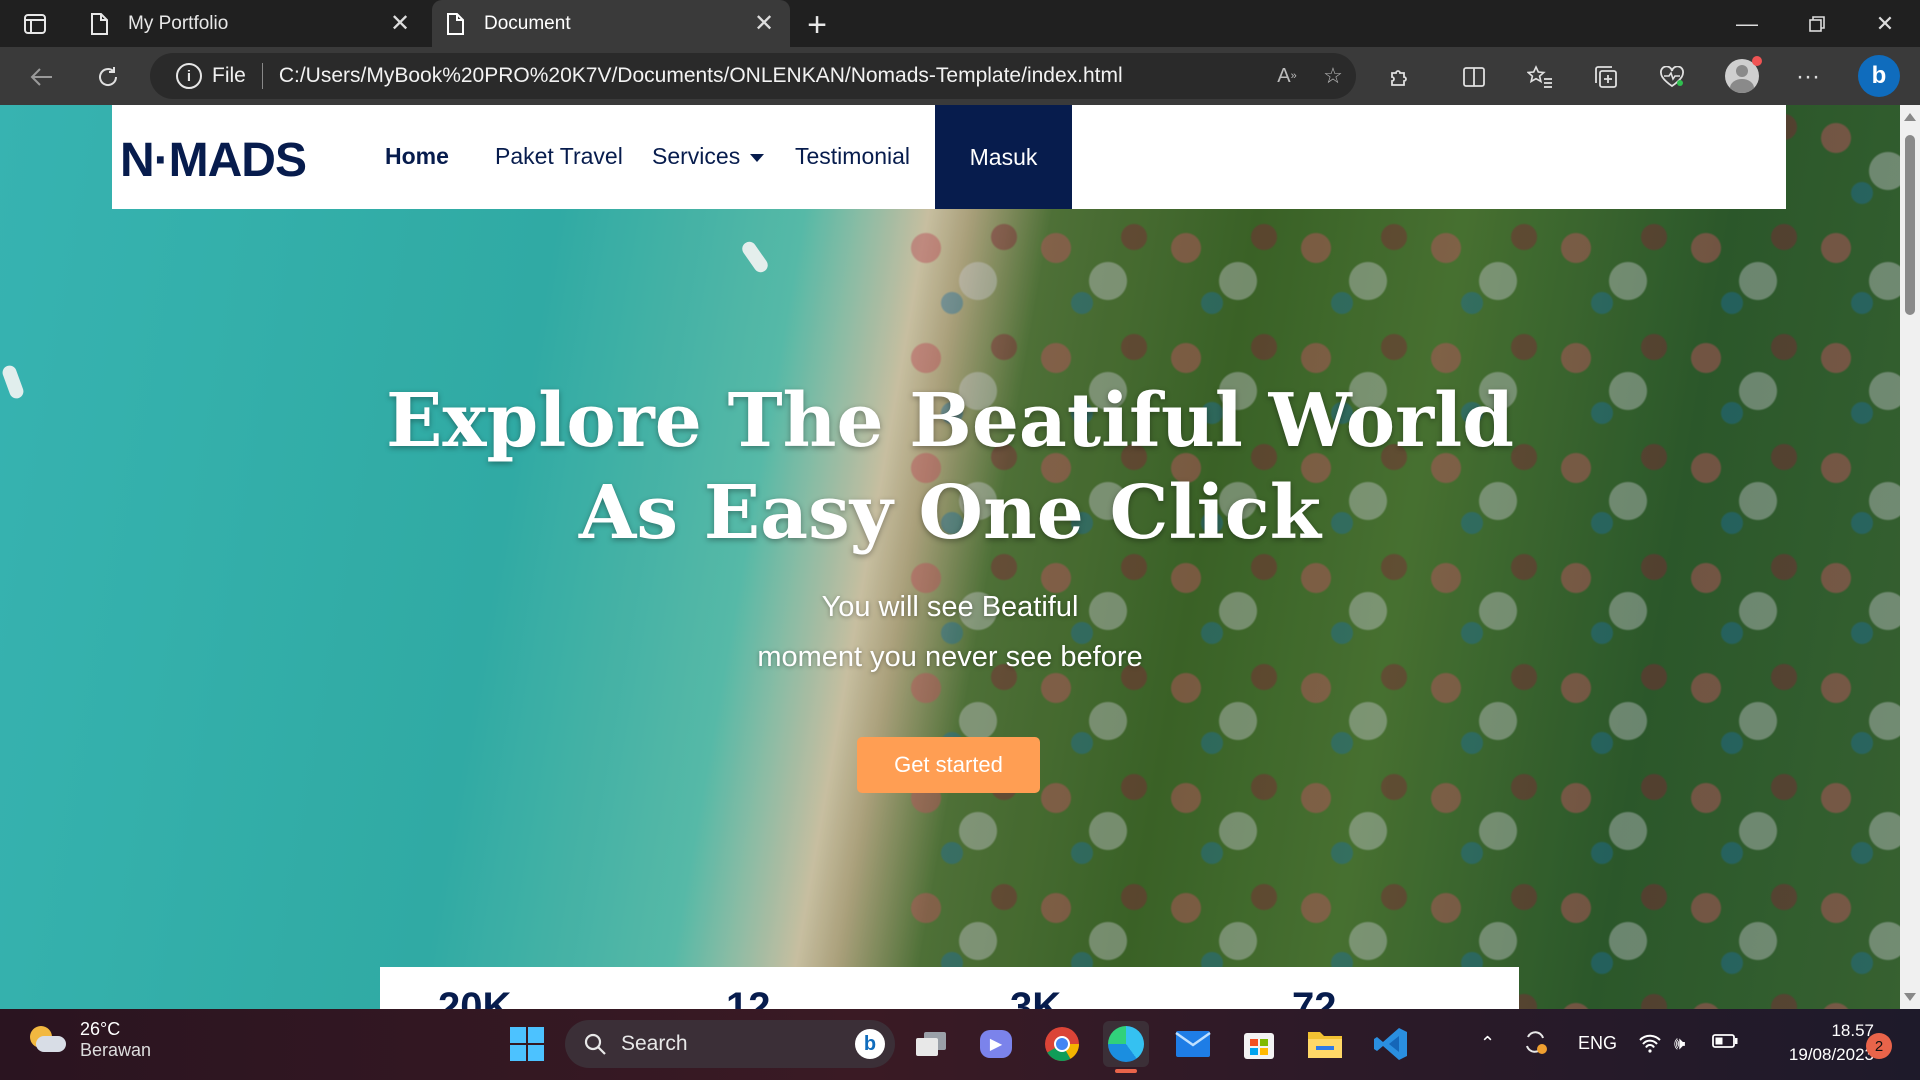 The width and height of the screenshot is (1920, 1080). Describe the element at coordinates (1831, 1054) in the screenshot. I see `clock-date: 19/08/2023` at that location.